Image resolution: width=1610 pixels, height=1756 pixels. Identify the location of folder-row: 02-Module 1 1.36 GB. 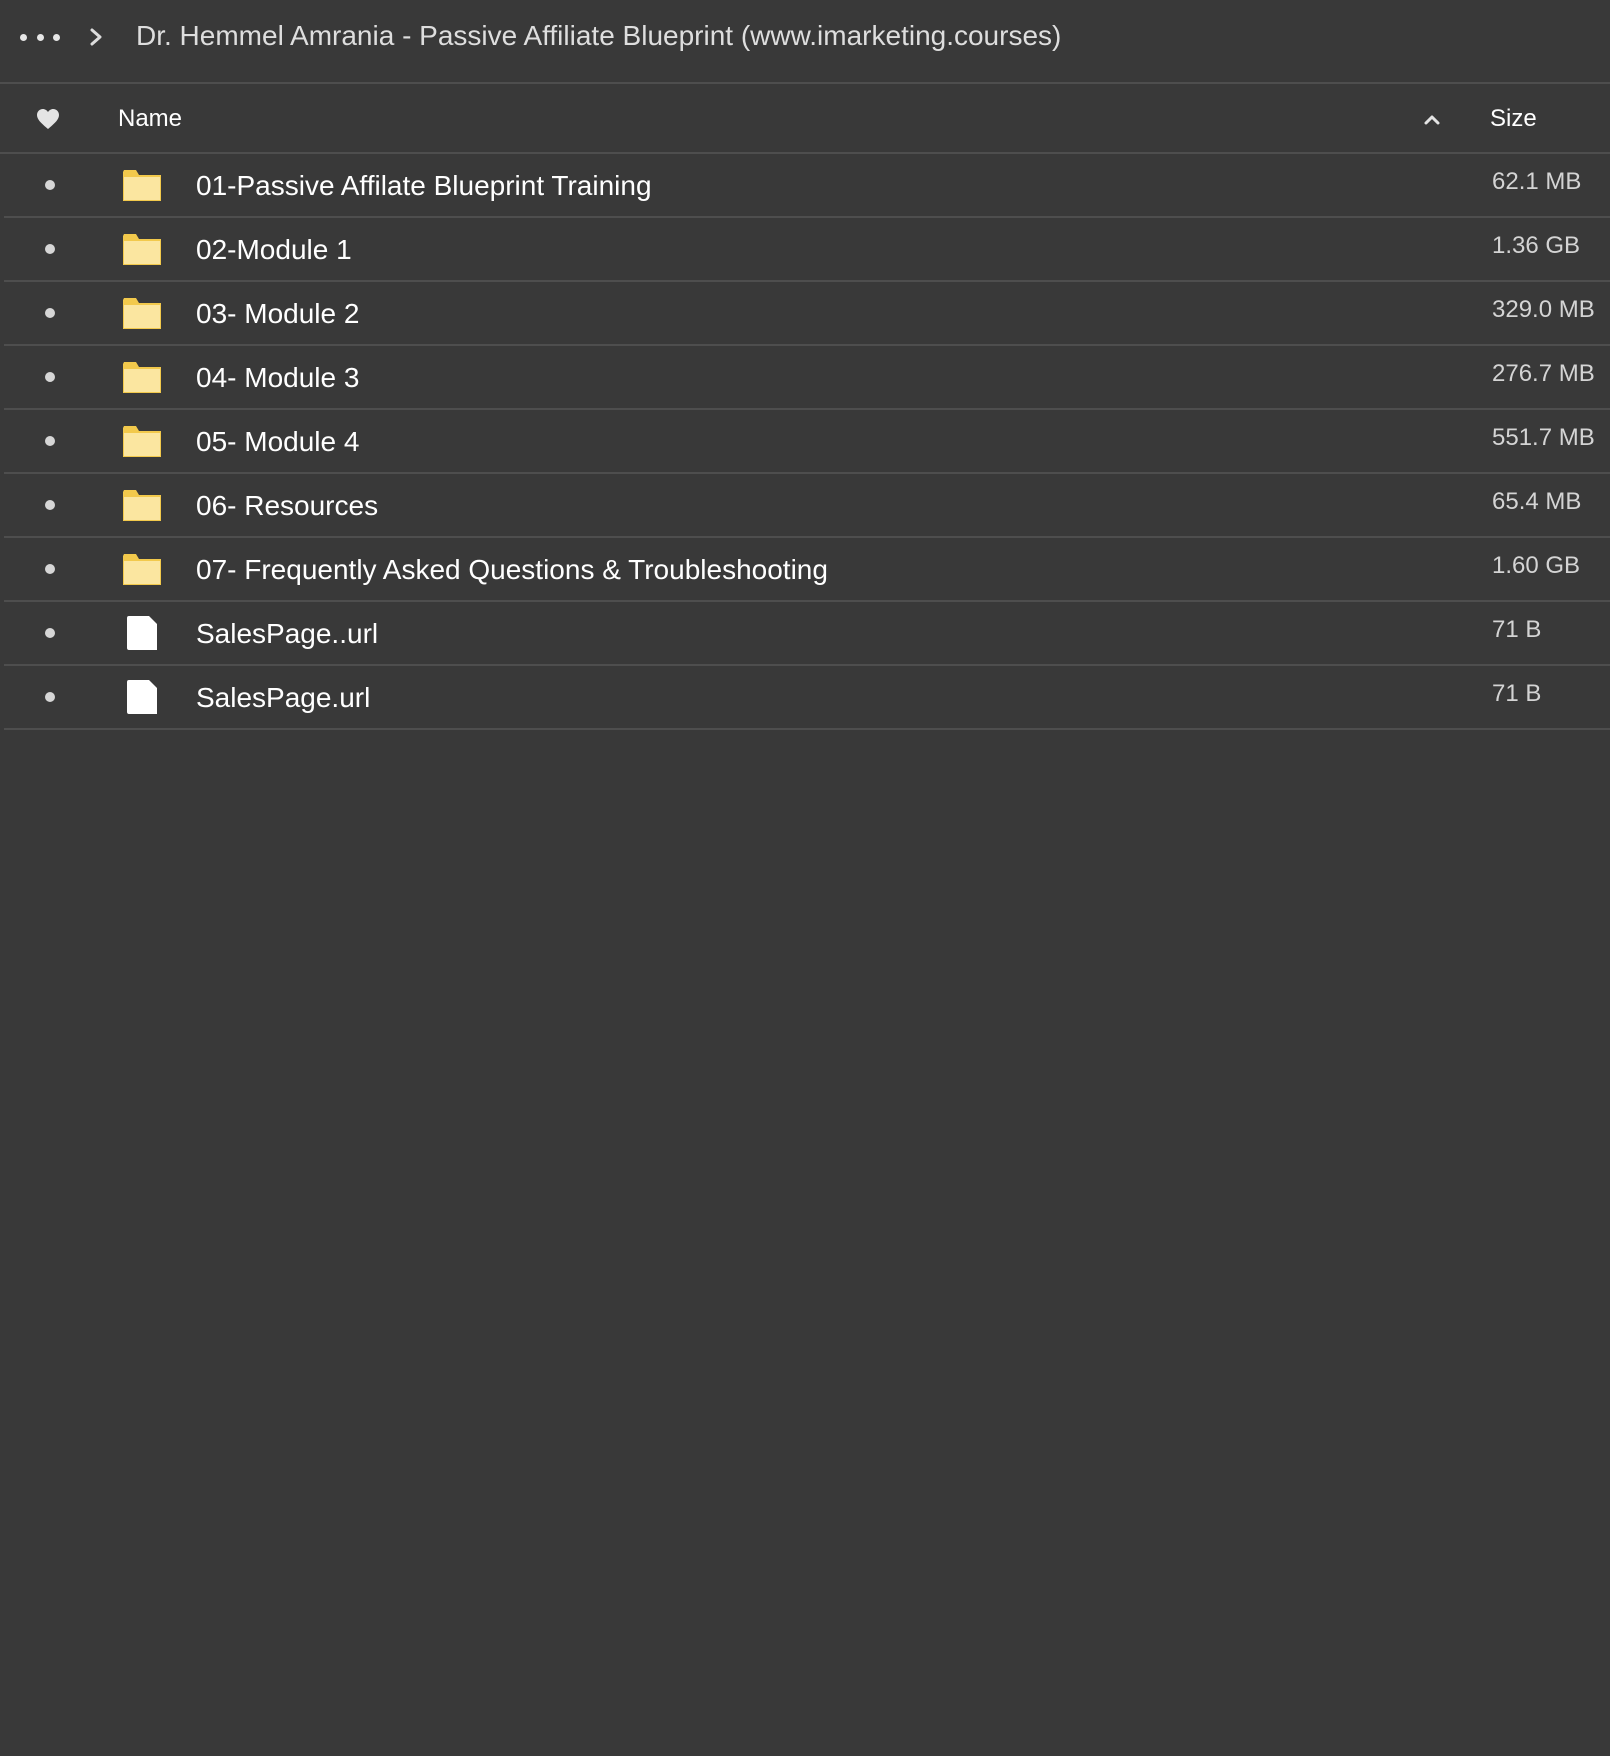
(807, 250).